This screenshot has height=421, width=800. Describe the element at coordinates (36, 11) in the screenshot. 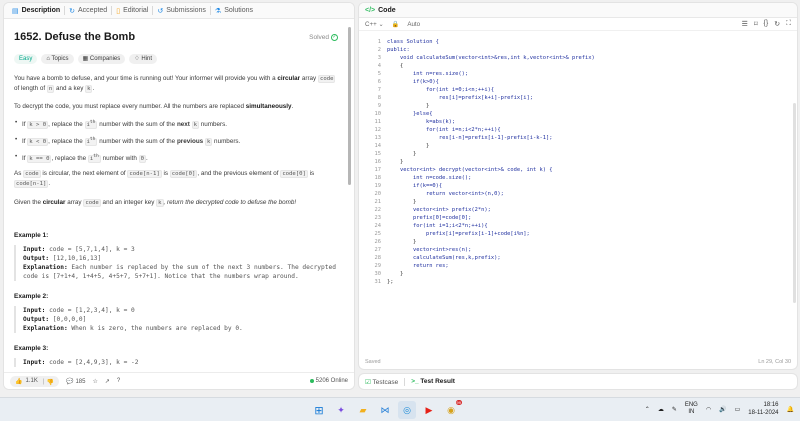

I see `tab-description: ▤ Description` at that location.